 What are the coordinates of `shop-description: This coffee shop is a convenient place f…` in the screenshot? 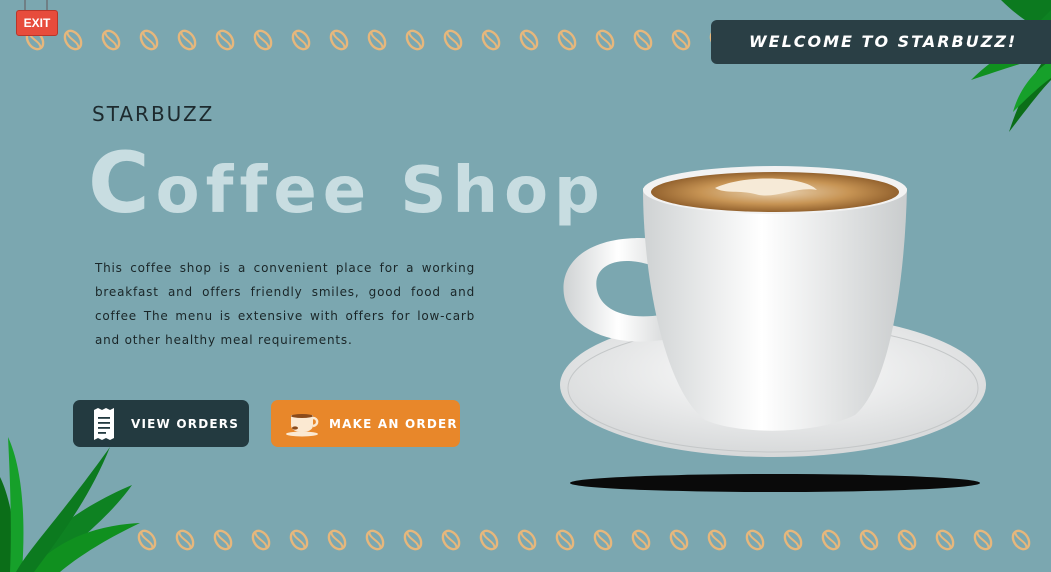 It's located at (285, 304).